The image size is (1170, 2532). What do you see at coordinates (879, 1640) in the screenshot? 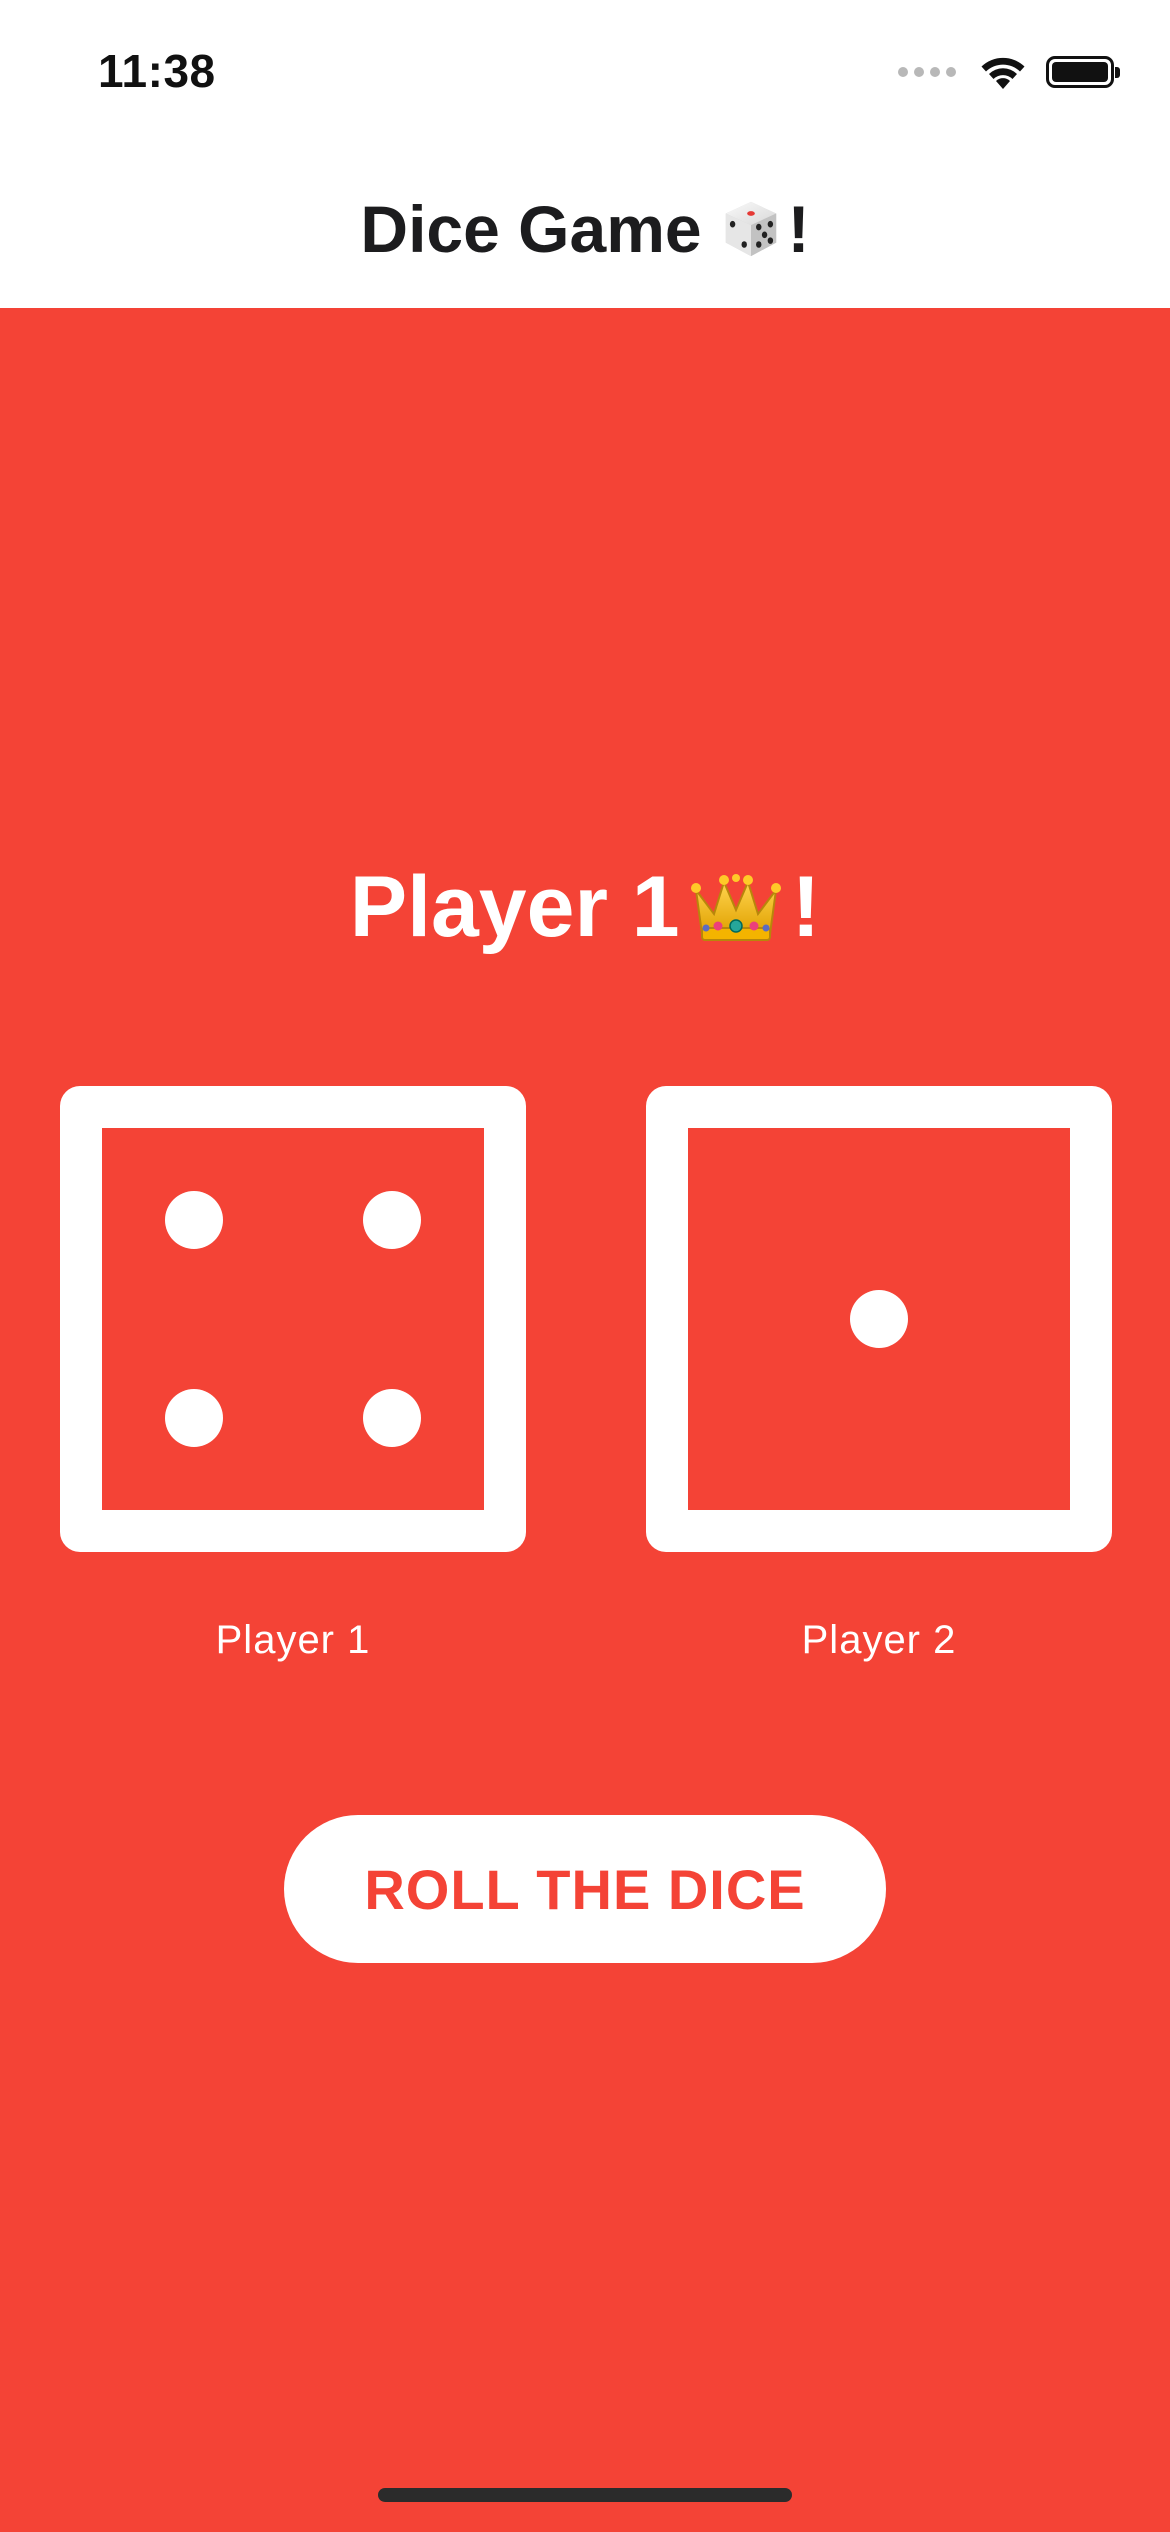
I see `player-2-label: Player 2` at bounding box center [879, 1640].